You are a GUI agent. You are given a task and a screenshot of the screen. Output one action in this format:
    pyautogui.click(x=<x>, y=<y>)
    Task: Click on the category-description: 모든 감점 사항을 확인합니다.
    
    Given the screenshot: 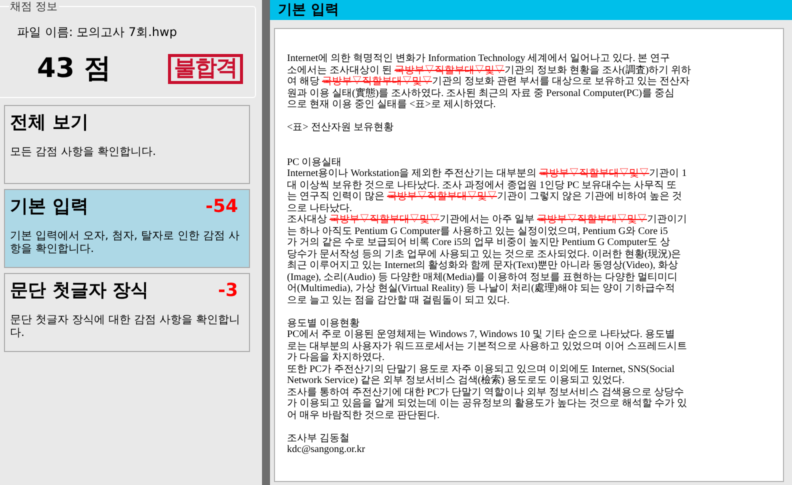 What is the action you would take?
    pyautogui.click(x=83, y=151)
    